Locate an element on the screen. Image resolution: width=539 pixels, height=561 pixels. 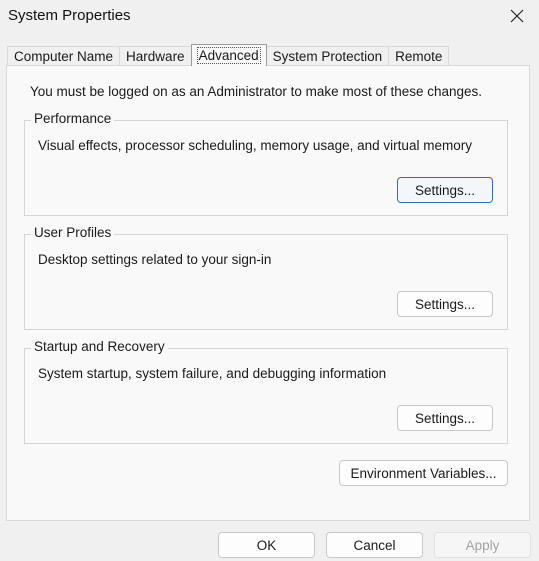
apply-button: Apply is located at coordinates (482, 545).